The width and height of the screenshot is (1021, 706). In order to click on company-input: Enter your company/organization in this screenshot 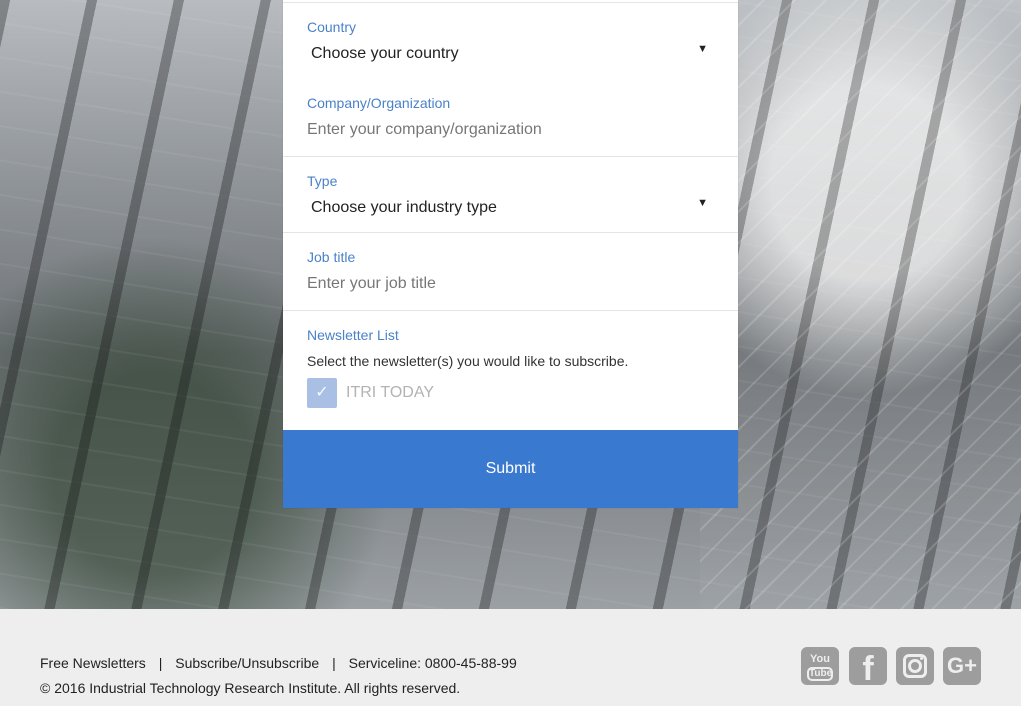, I will do `click(424, 130)`.